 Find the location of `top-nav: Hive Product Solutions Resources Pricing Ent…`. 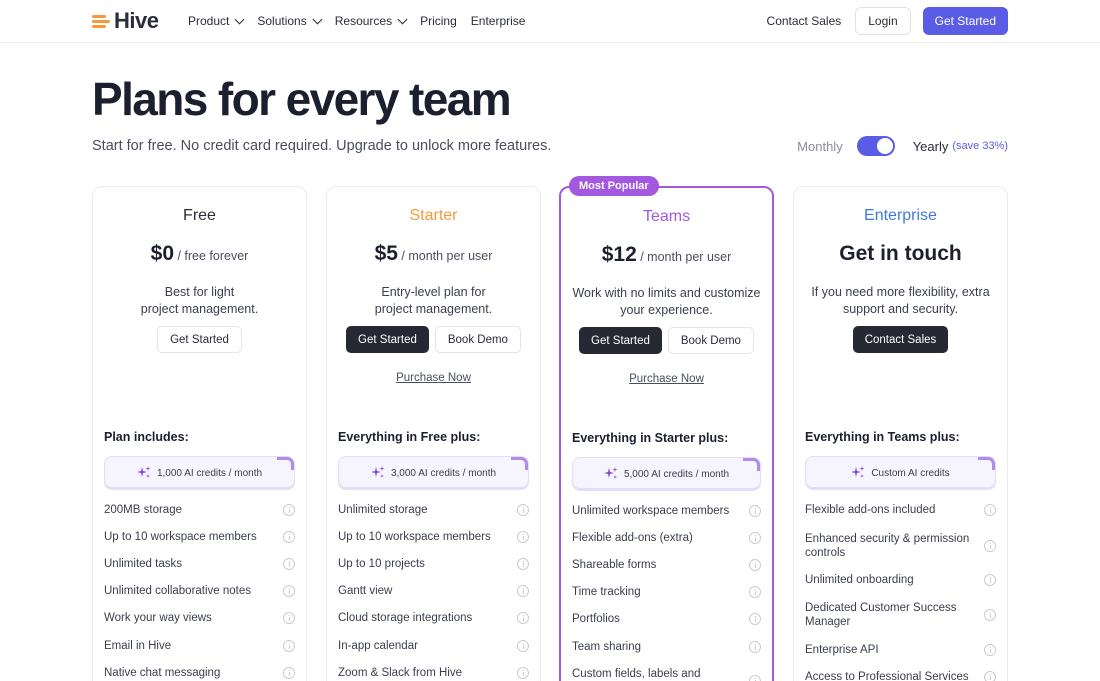

top-nav: Hive Product Solutions Resources Pricing Ent… is located at coordinates (550, 21).